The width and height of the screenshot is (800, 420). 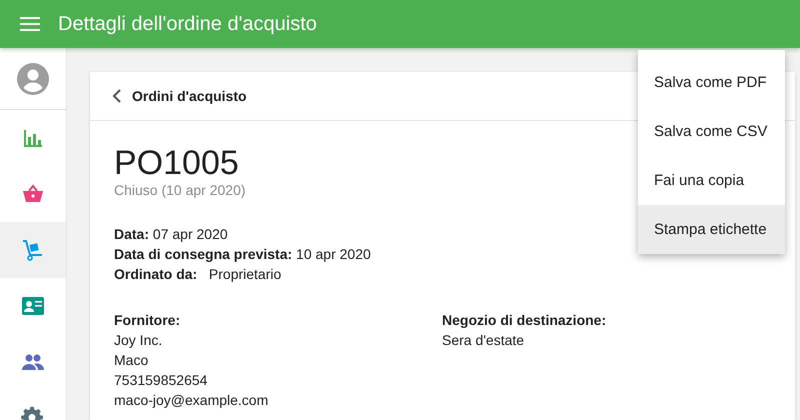 What do you see at coordinates (484, 340) in the screenshot?
I see `info-line: Sera d'estate` at bounding box center [484, 340].